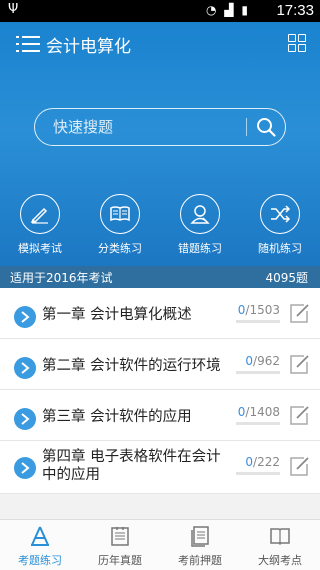 The width and height of the screenshot is (320, 570). Describe the element at coordinates (280, 214) in the screenshot. I see `shuffle-icon` at that location.